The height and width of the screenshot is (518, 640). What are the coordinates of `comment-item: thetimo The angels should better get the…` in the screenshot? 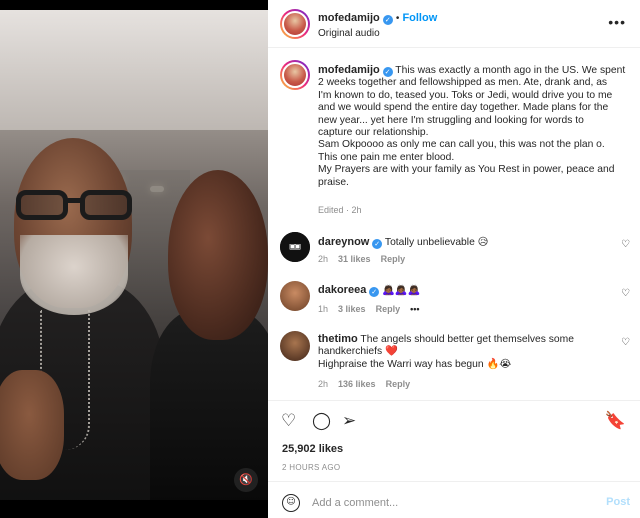 It's located at (468, 352).